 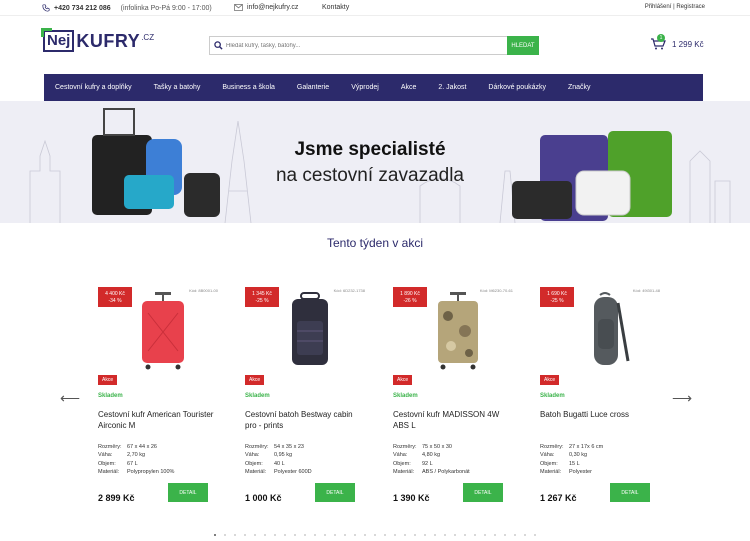 I want to click on param-value: 75 x 50 x 30, so click(x=437, y=447).